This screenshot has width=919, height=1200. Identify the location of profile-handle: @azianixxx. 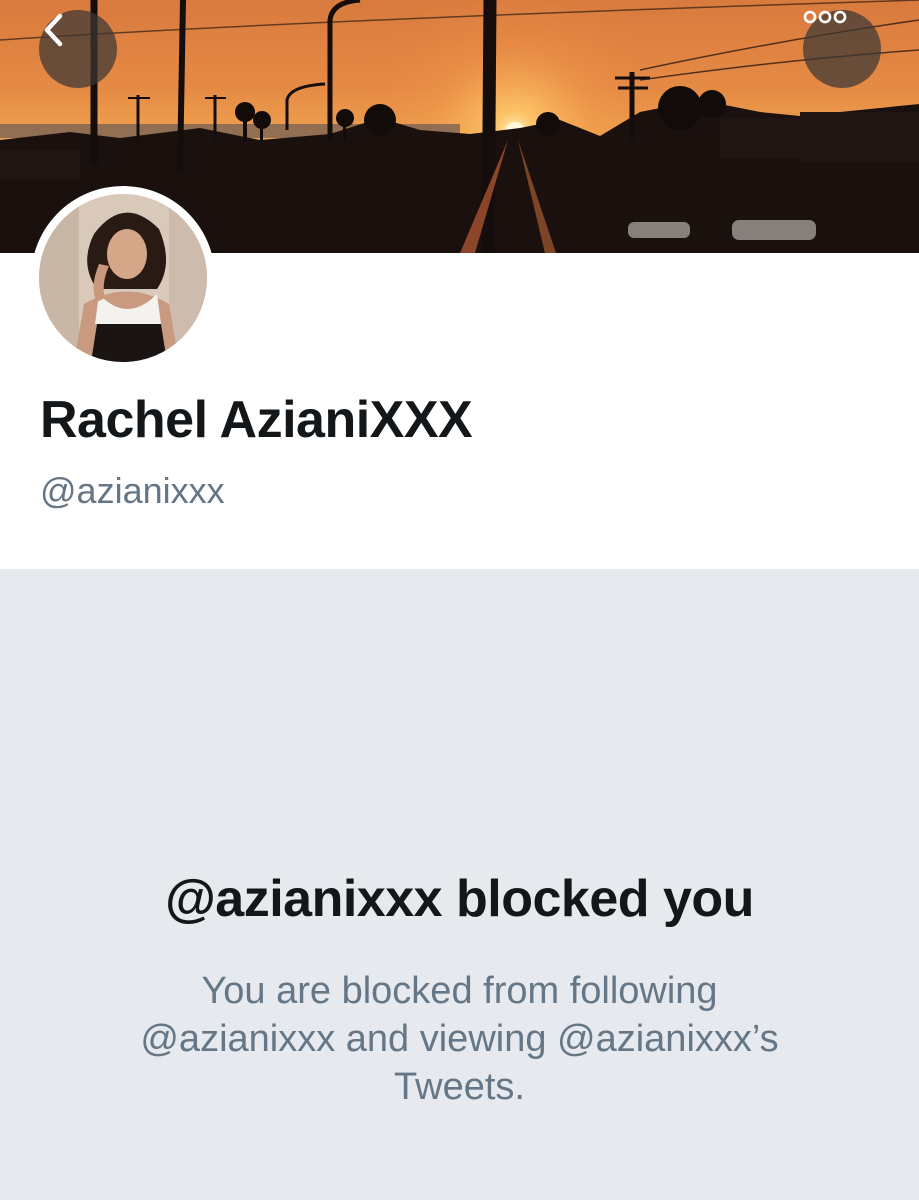
(132, 490).